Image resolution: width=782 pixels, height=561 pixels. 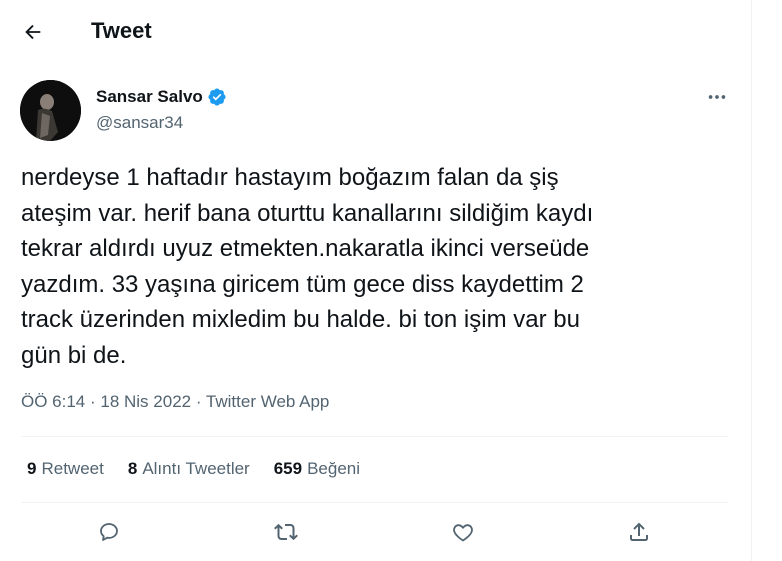 I want to click on tweet-actions, so click(x=376, y=532).